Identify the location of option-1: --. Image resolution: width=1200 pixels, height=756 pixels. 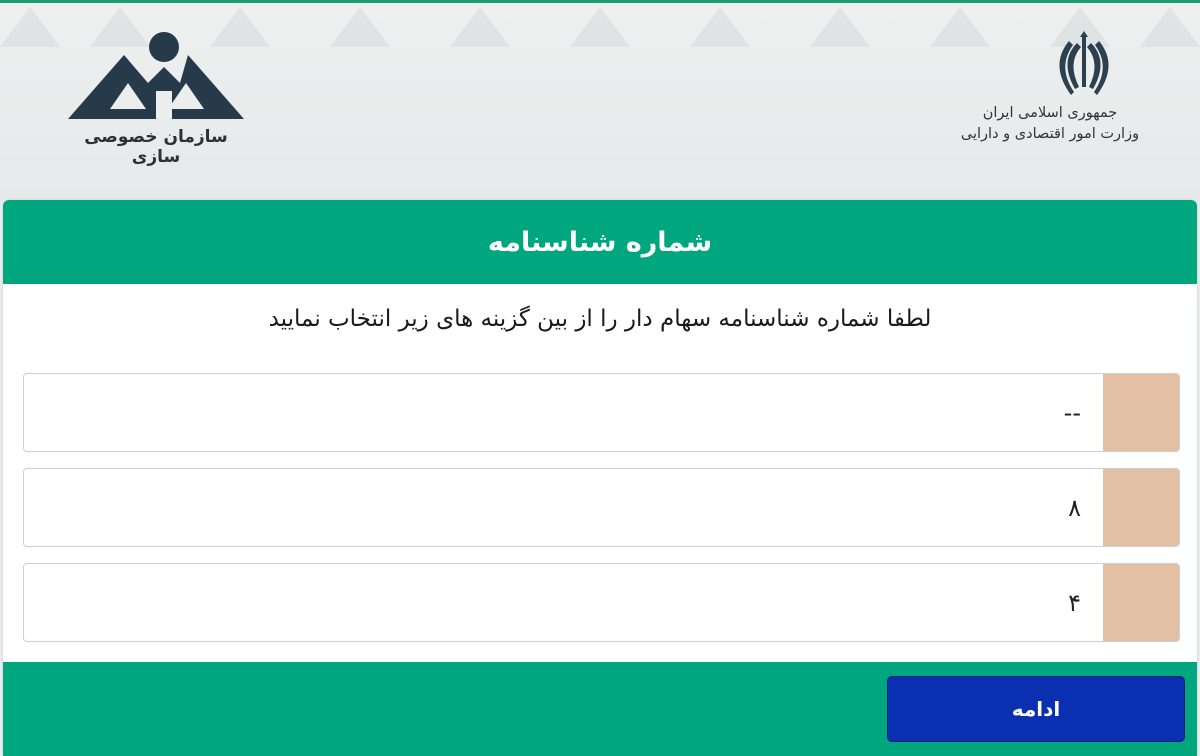
(601, 412).